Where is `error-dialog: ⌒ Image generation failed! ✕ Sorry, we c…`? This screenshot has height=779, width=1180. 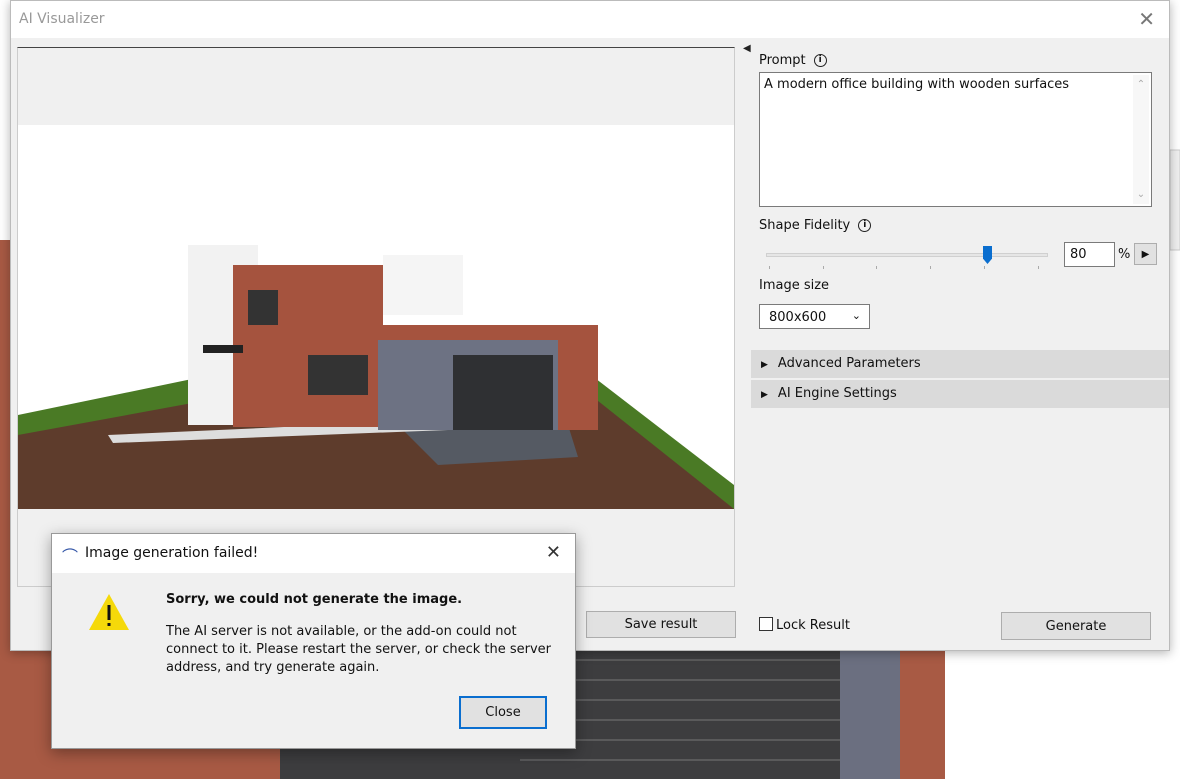
error-dialog: ⌒ Image generation failed! ✕ Sorry, we c… is located at coordinates (313, 641).